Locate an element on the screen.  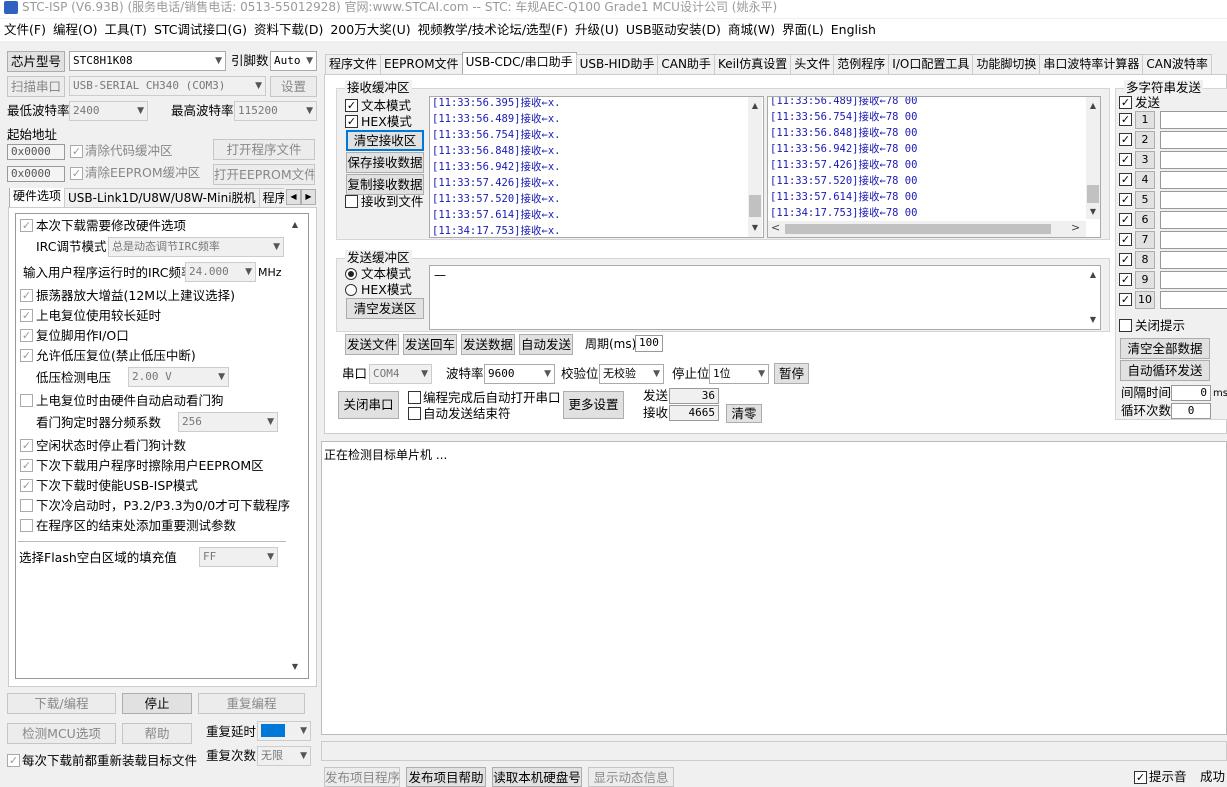
port-select: USB-SERIAL CH340 (COM3) ▼ is located at coordinates (167, 86).